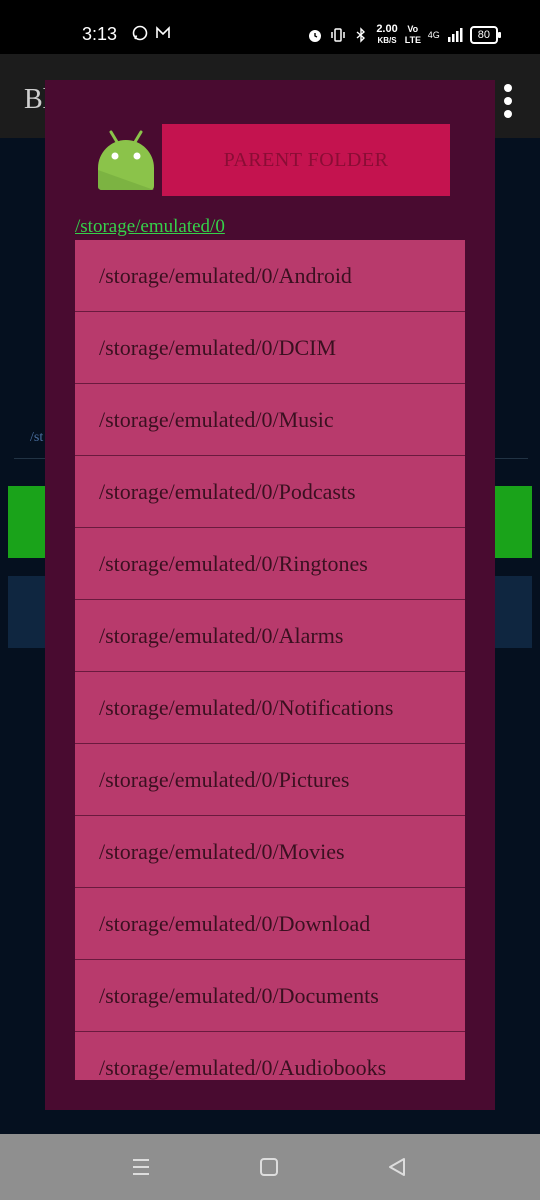 The width and height of the screenshot is (540, 1200). Describe the element at coordinates (270, 564) in the screenshot. I see `folder-item: /storage/emulated/0/Ringtones` at that location.